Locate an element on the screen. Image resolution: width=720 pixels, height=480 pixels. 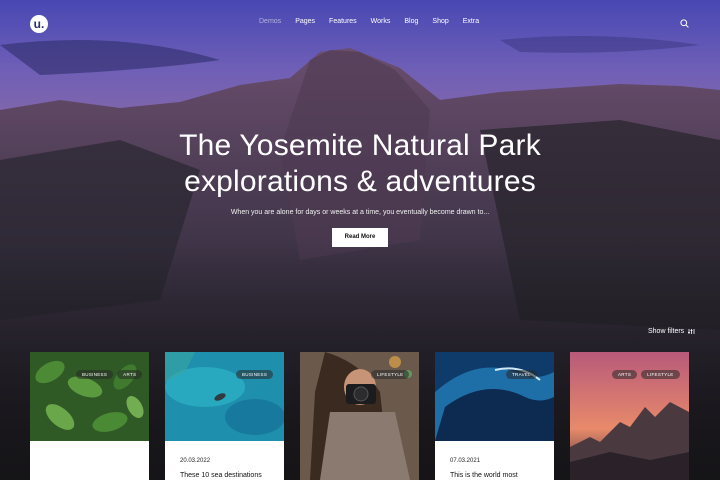
post-thumbnail-wave is located at coordinates (494, 396).